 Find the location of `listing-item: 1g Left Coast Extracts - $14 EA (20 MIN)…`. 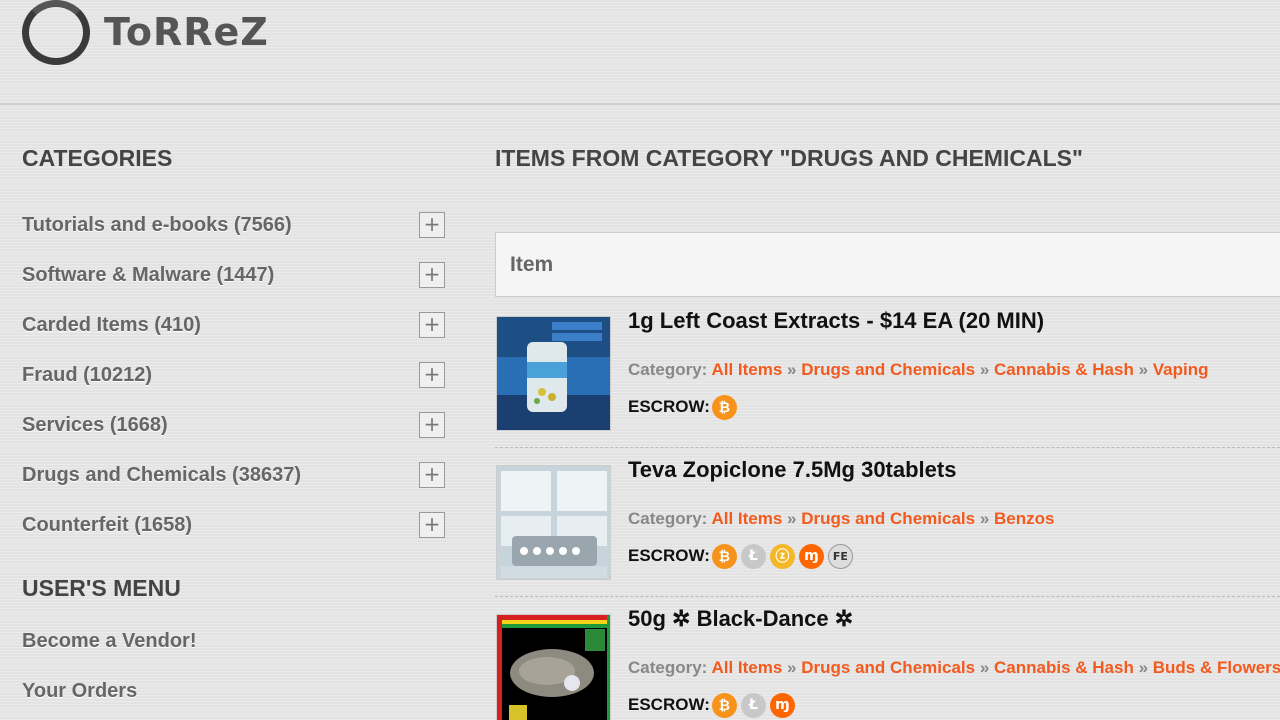

listing-item: 1g Left Coast Extracts - $14 EA (20 MIN)… is located at coordinates (887, 373).